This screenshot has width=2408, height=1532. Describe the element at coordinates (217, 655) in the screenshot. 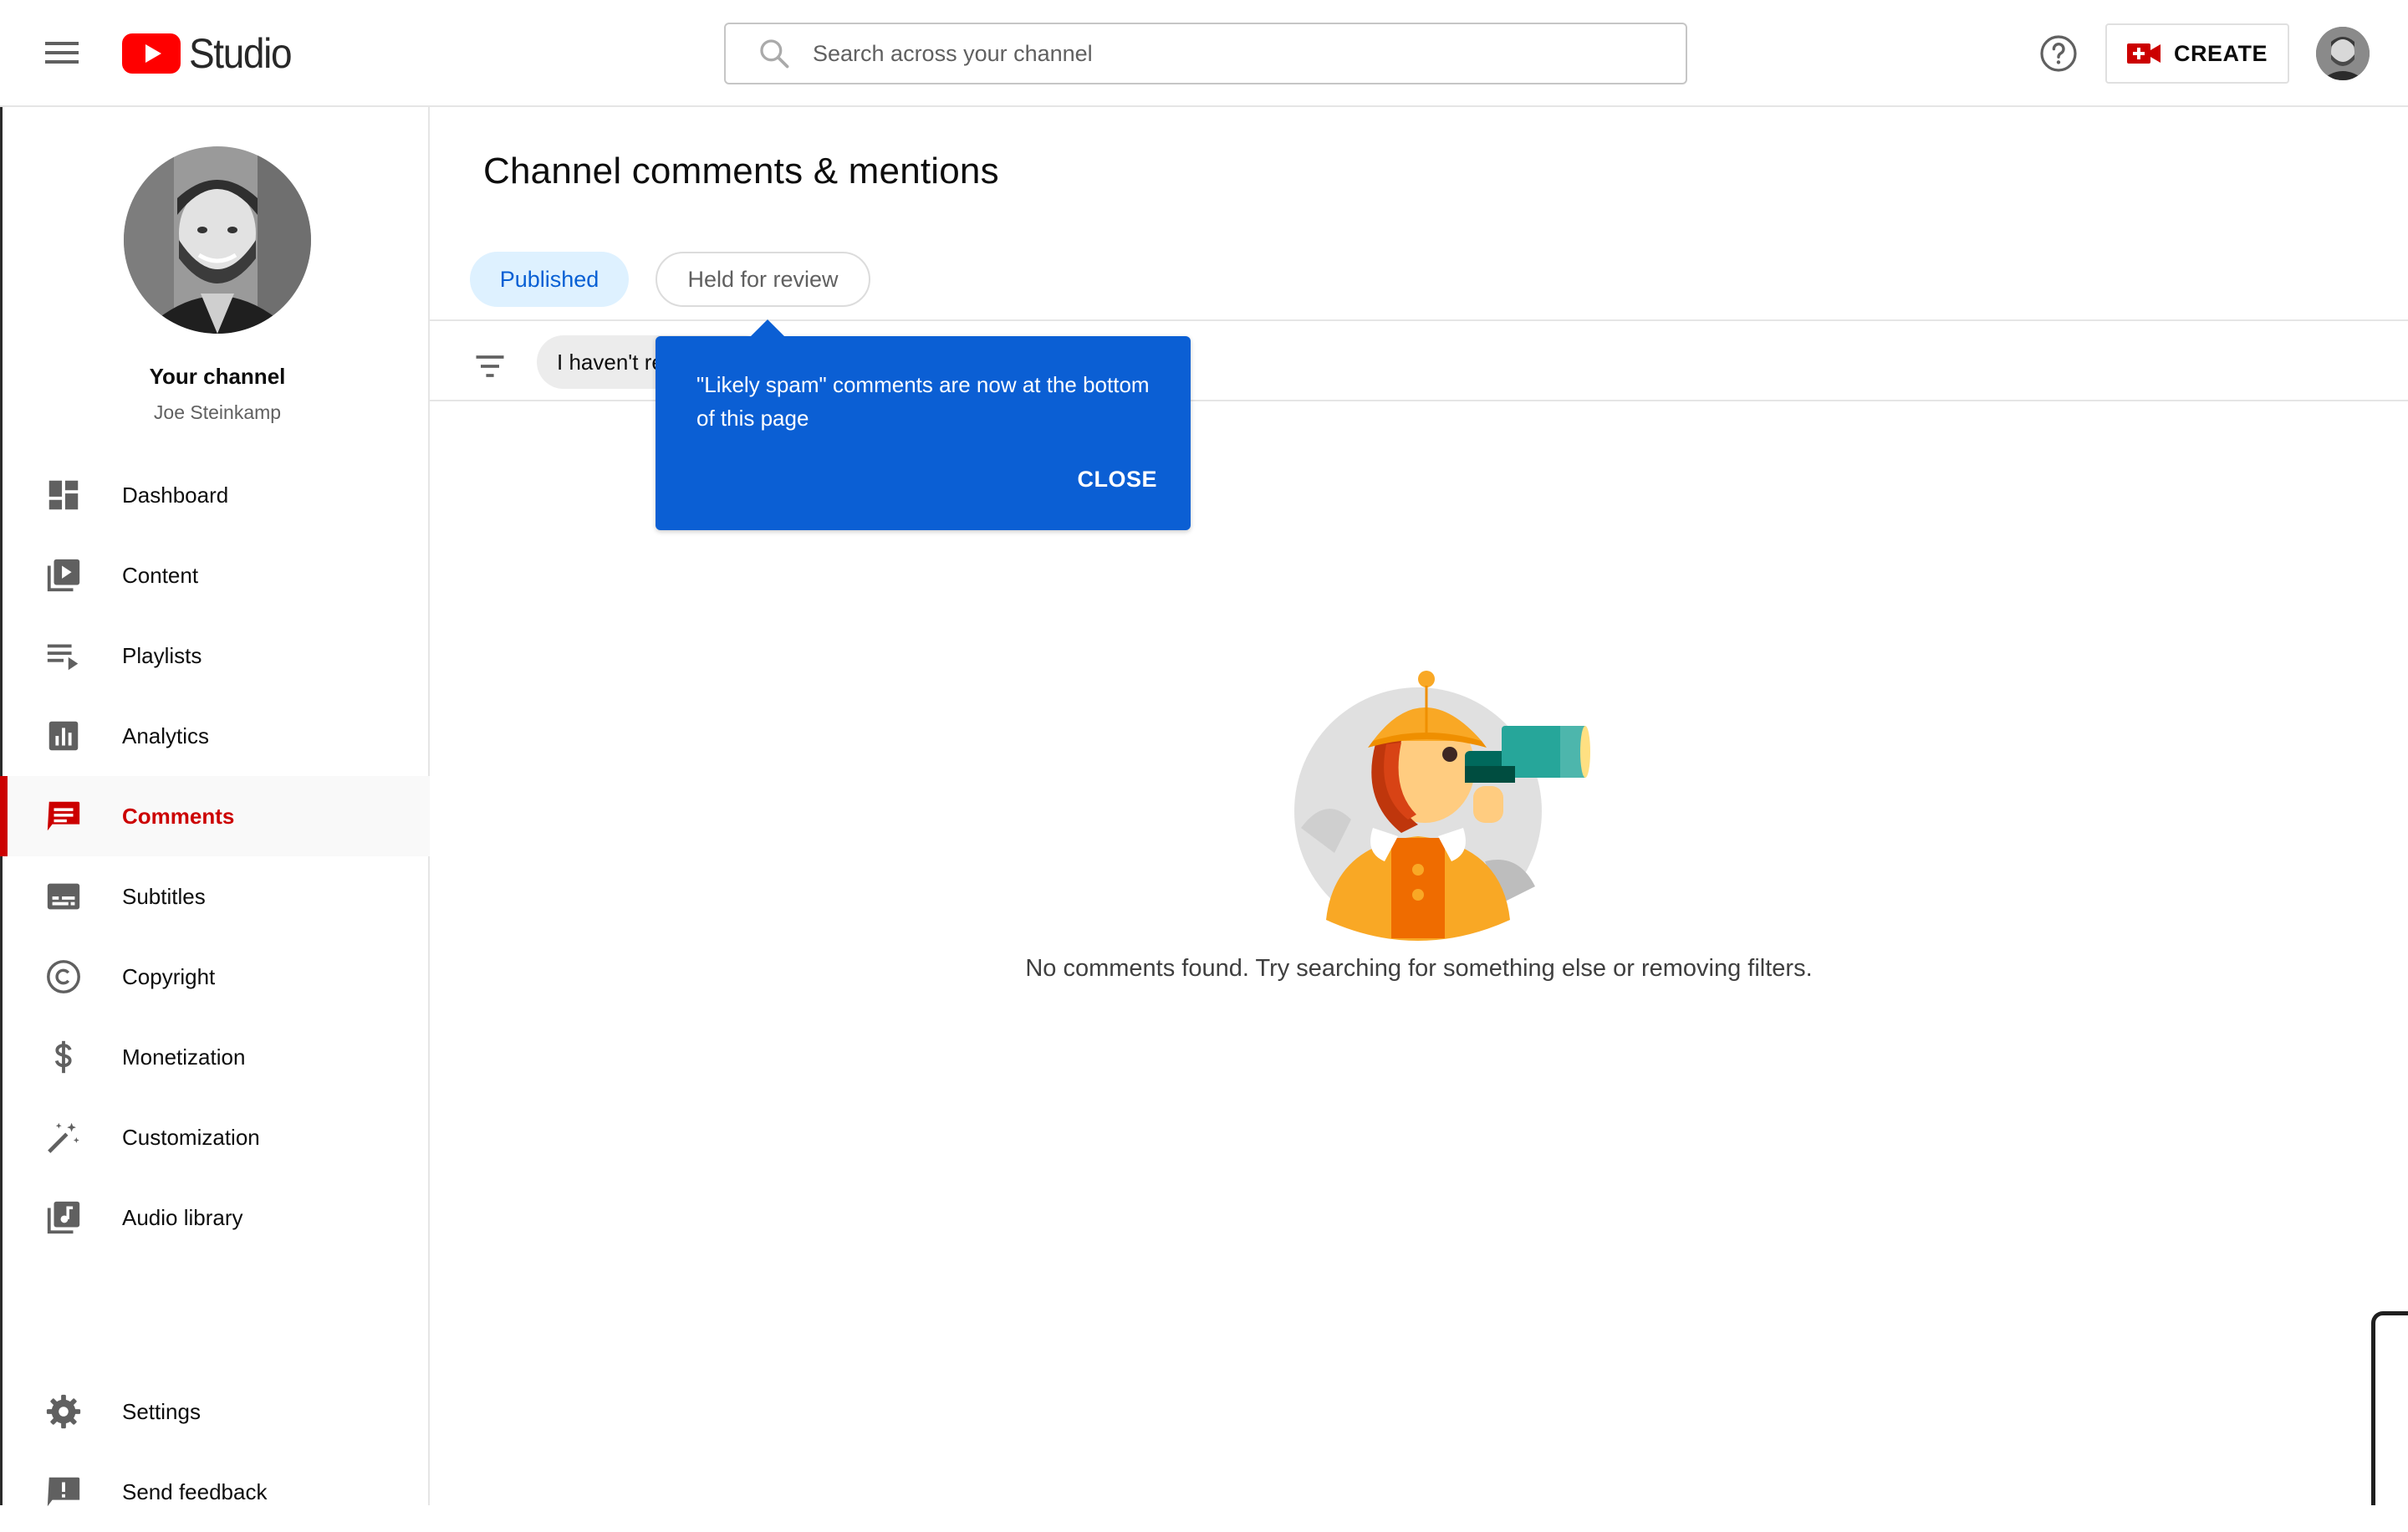

I see `sidebar-item-playlists: Playlists` at that location.